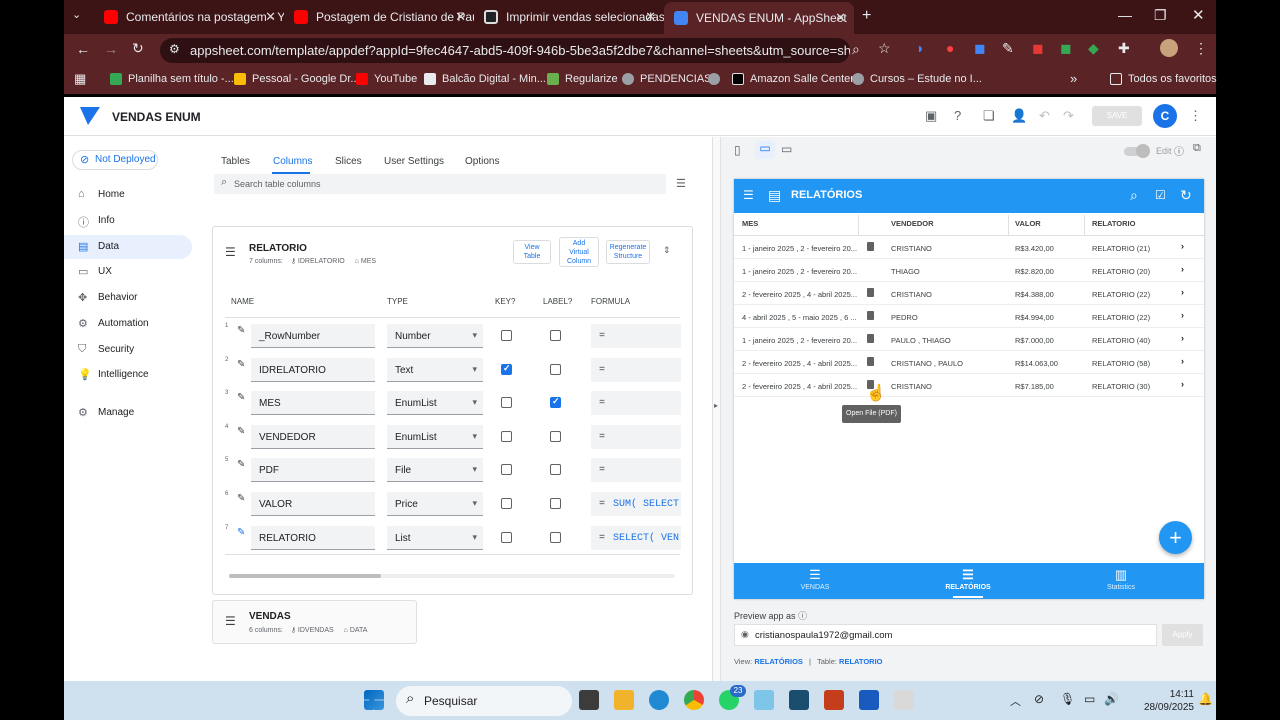 The width and height of the screenshot is (1280, 720). What do you see at coordinates (716, 405) in the screenshot?
I see `expand-arrow-icon: ▸` at bounding box center [716, 405].